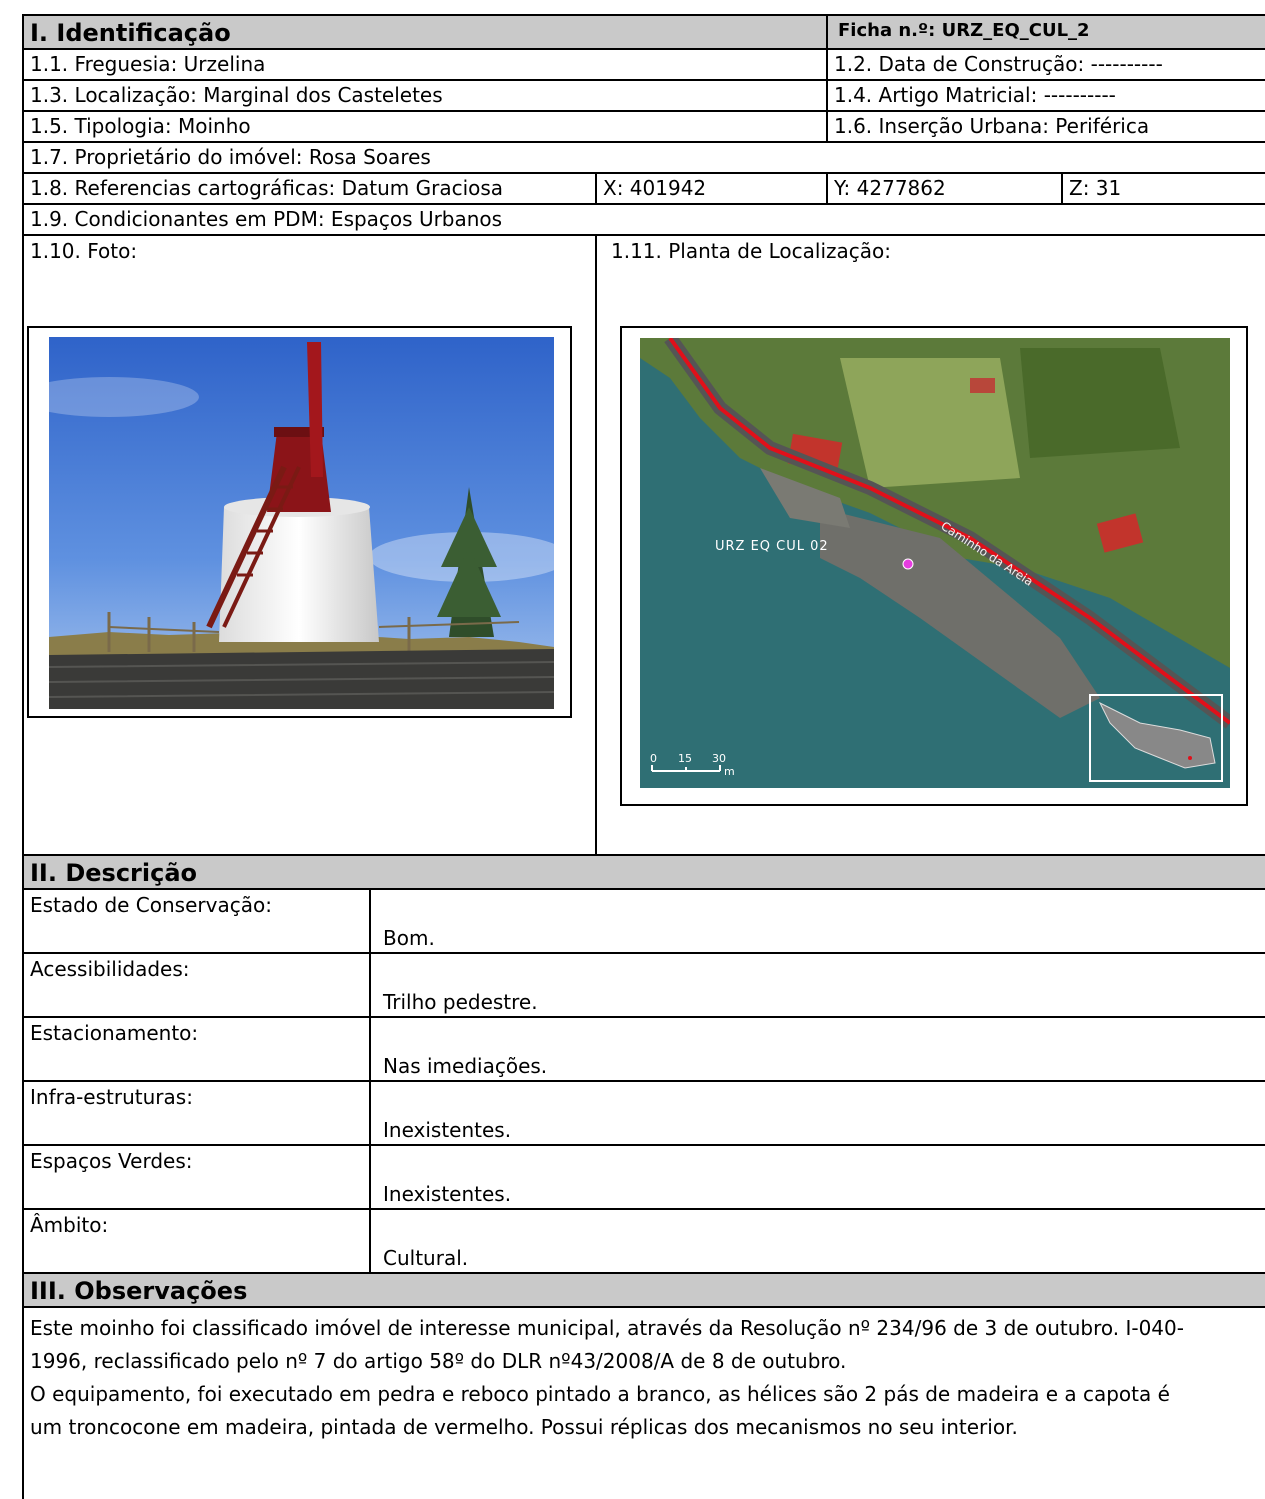 The width and height of the screenshot is (1265, 1499). What do you see at coordinates (151, 905) in the screenshot?
I see `descricao-label: Estado de Conservação:` at bounding box center [151, 905].